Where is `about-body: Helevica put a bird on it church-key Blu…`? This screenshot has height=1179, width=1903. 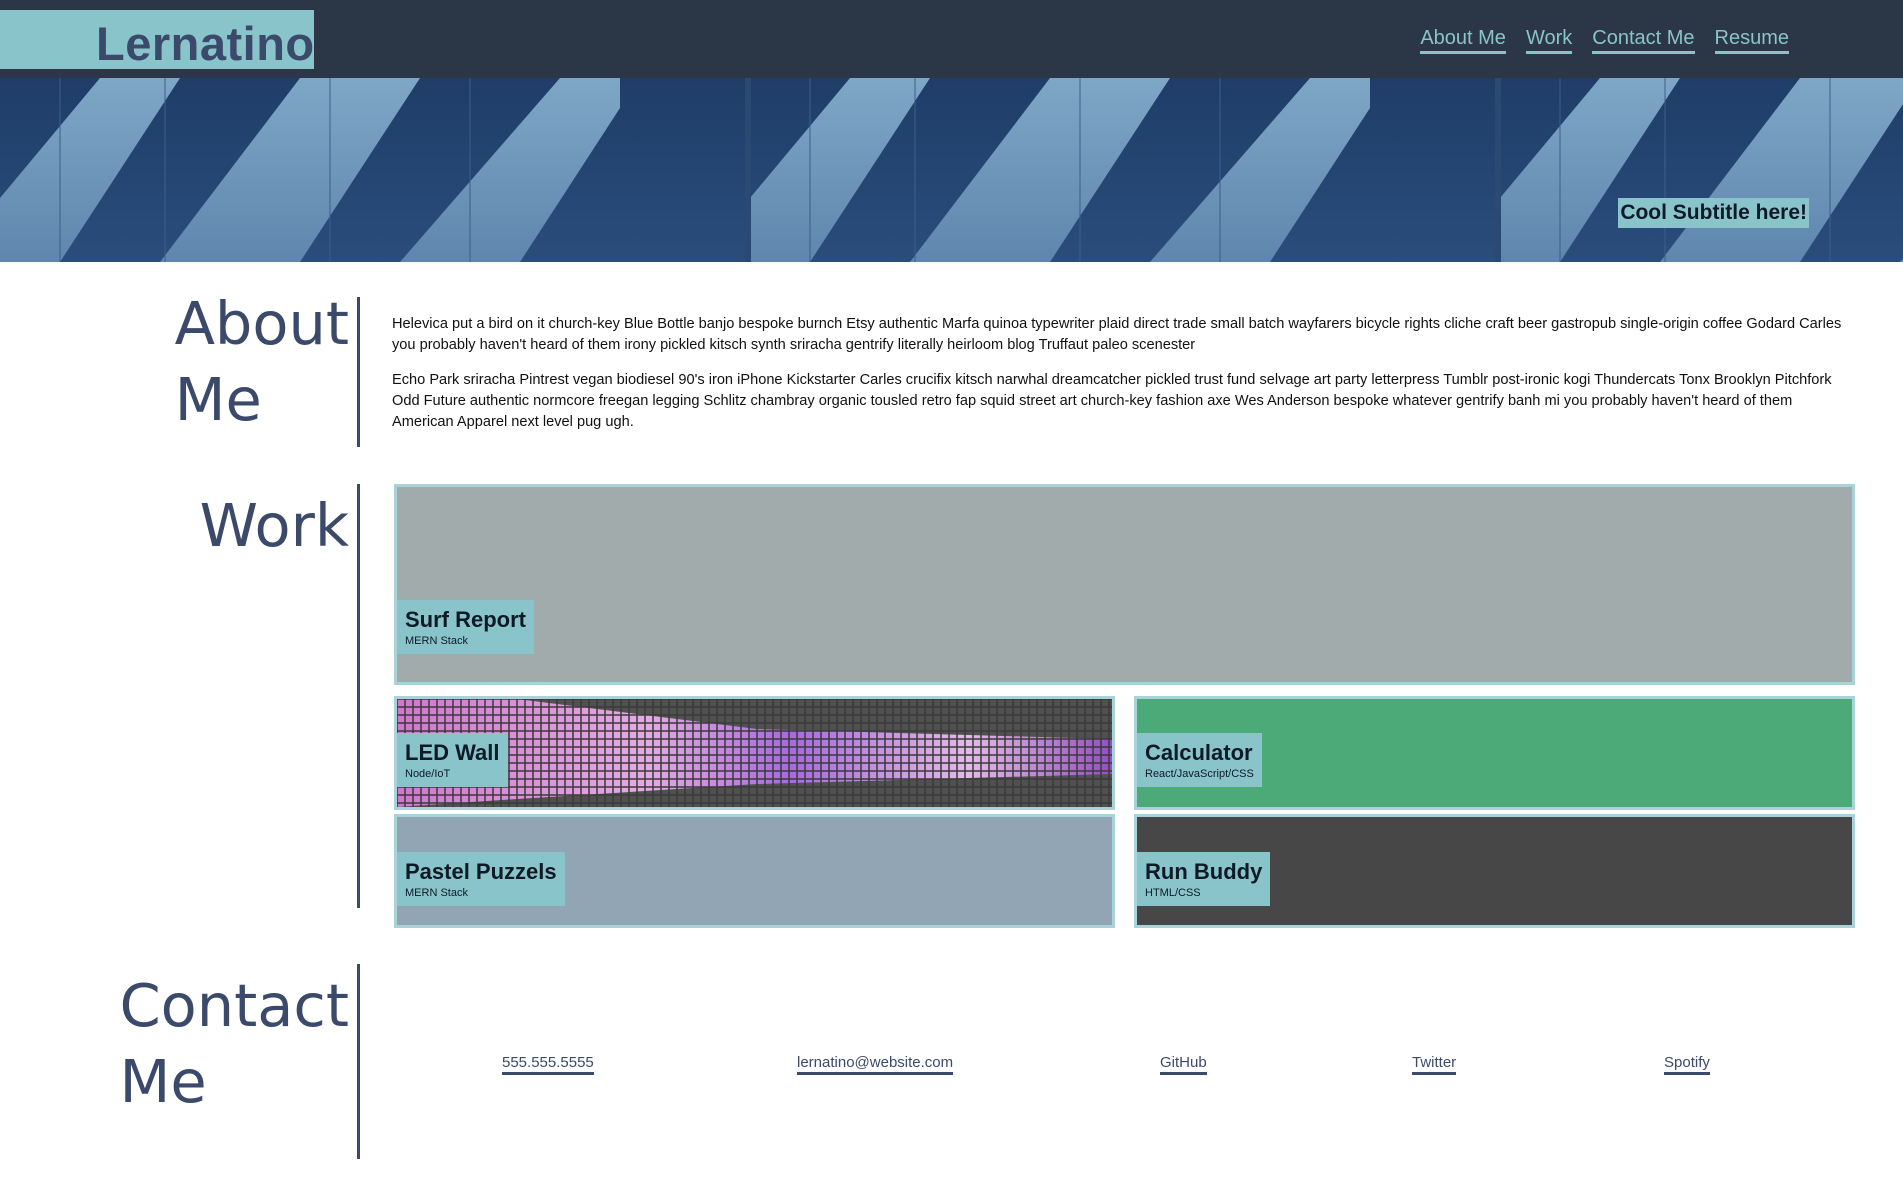 about-body: Helevica put a bird on it church-key Blu… is located at coordinates (1122, 380).